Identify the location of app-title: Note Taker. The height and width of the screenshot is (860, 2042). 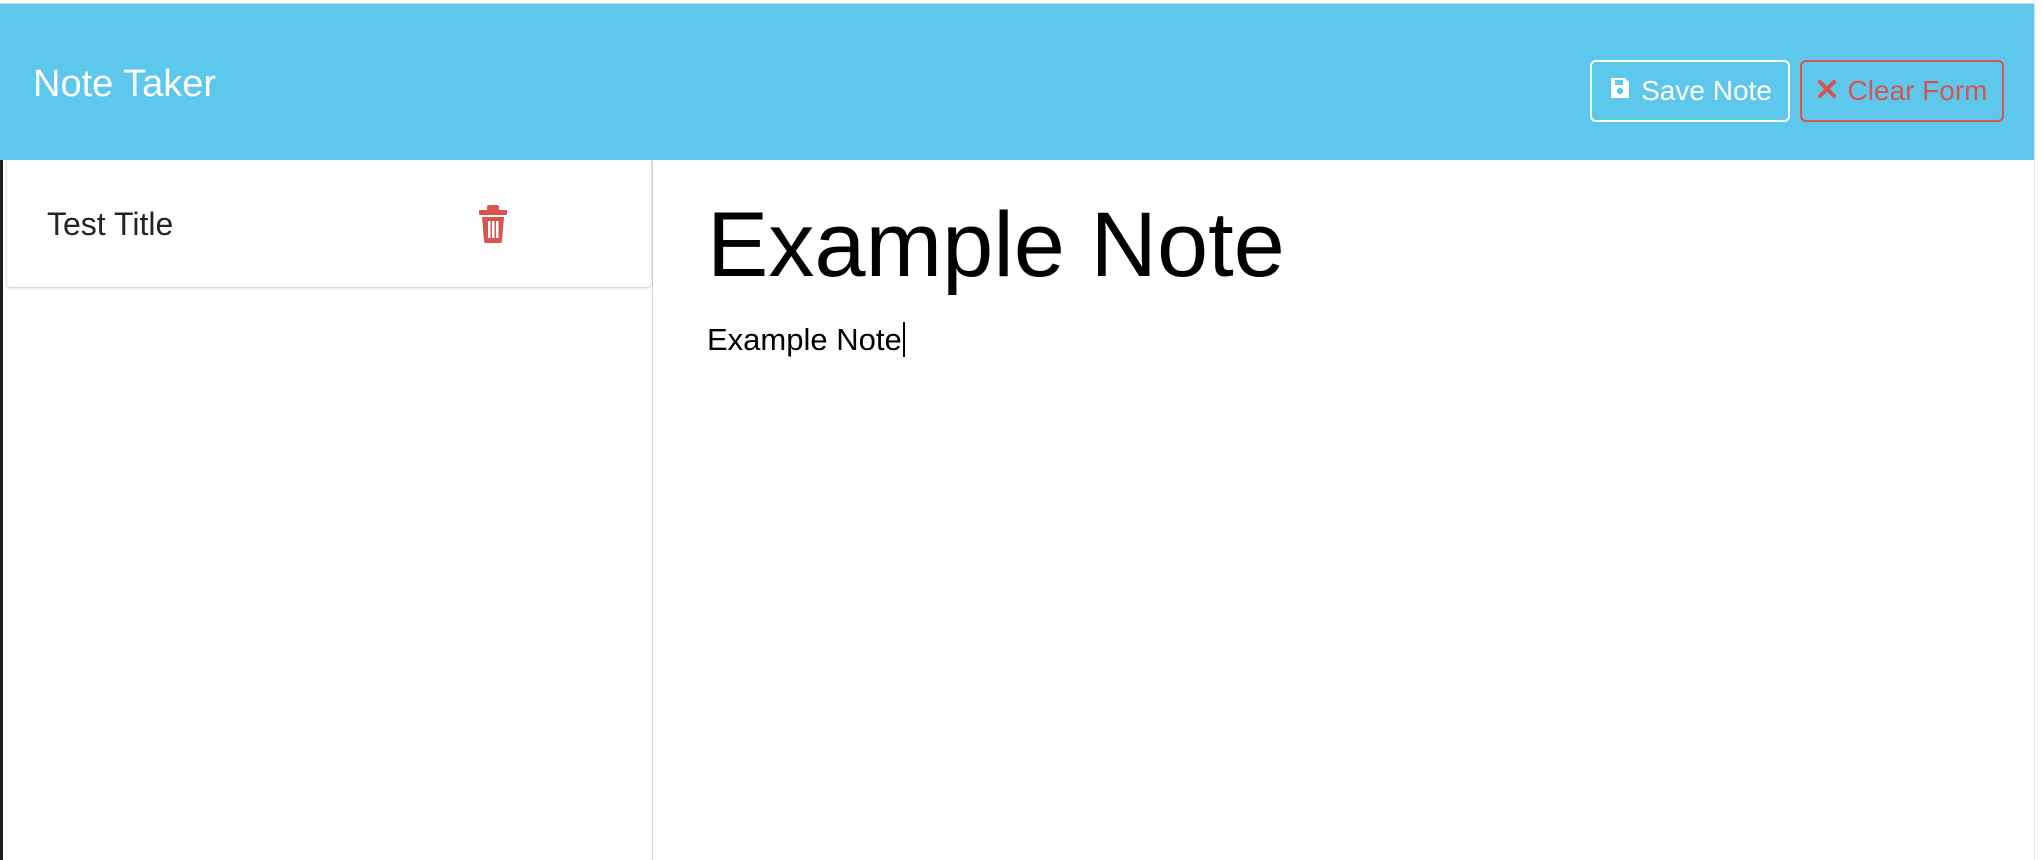
(124, 84).